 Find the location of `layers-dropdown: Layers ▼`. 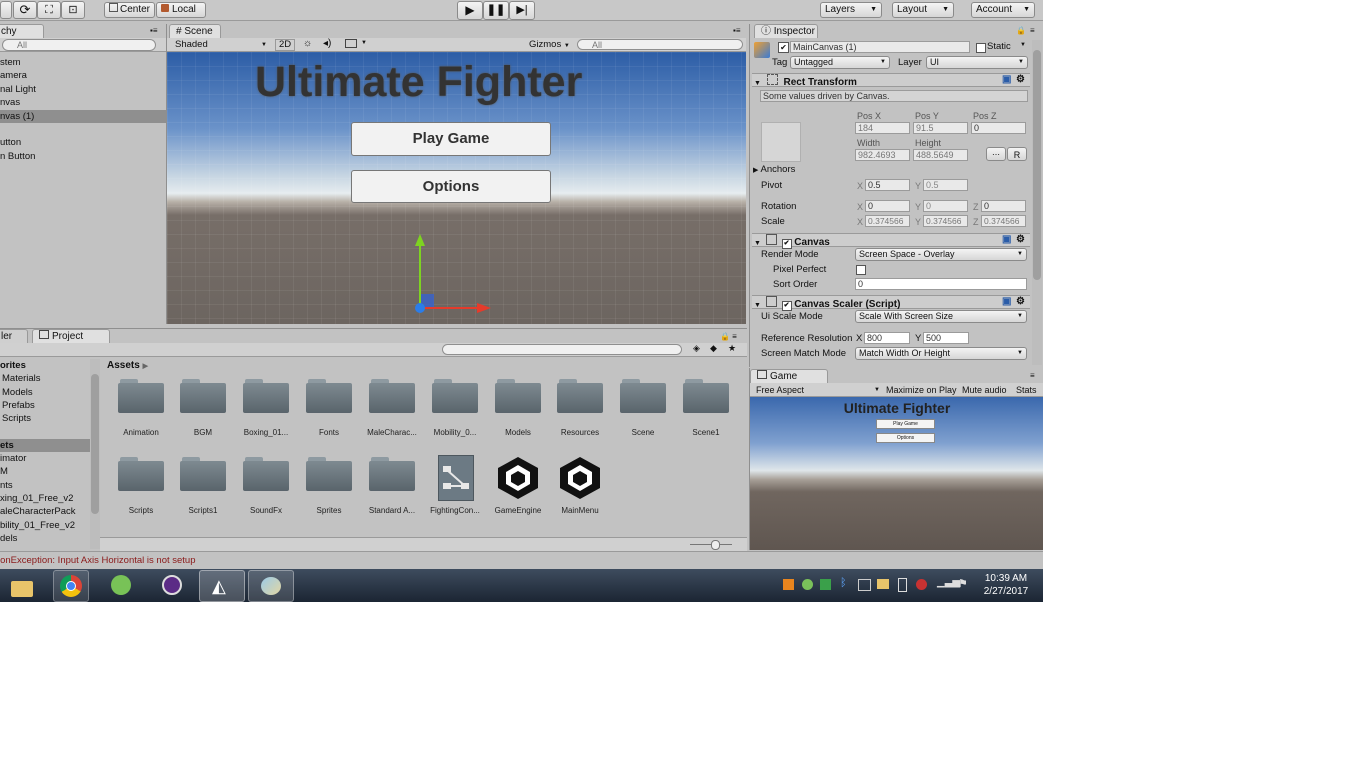

layers-dropdown: Layers ▼ is located at coordinates (851, 10).